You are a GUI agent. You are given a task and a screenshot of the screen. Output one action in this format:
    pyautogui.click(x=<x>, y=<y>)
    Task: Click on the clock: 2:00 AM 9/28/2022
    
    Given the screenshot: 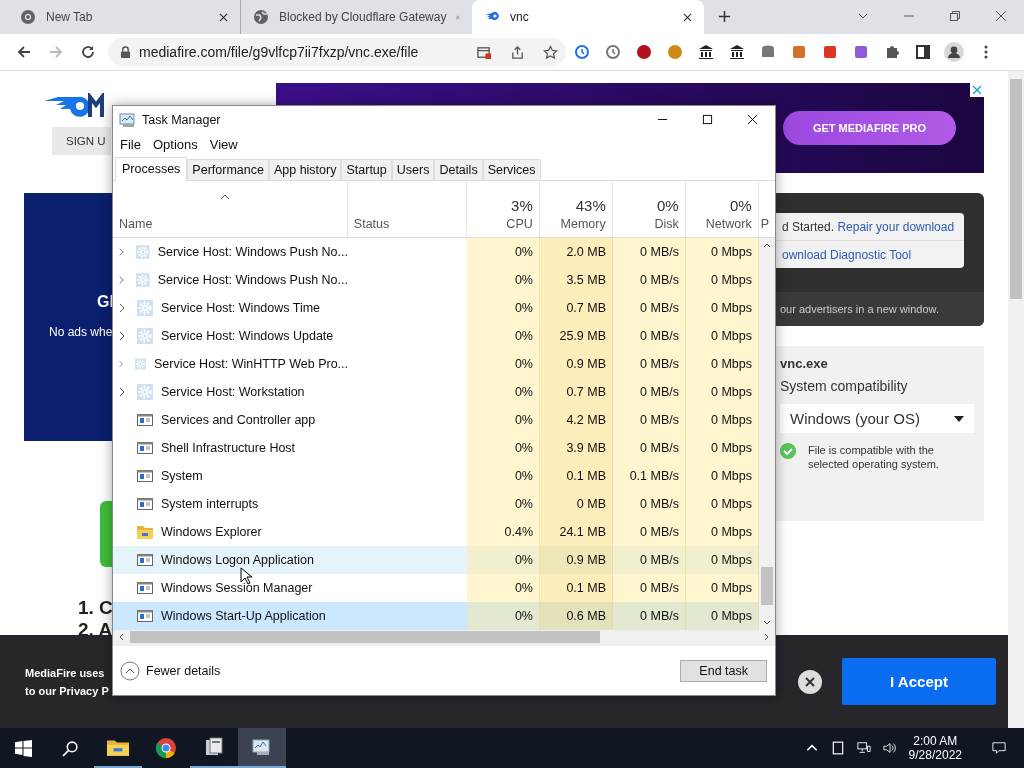 What is the action you would take?
    pyautogui.click(x=935, y=748)
    